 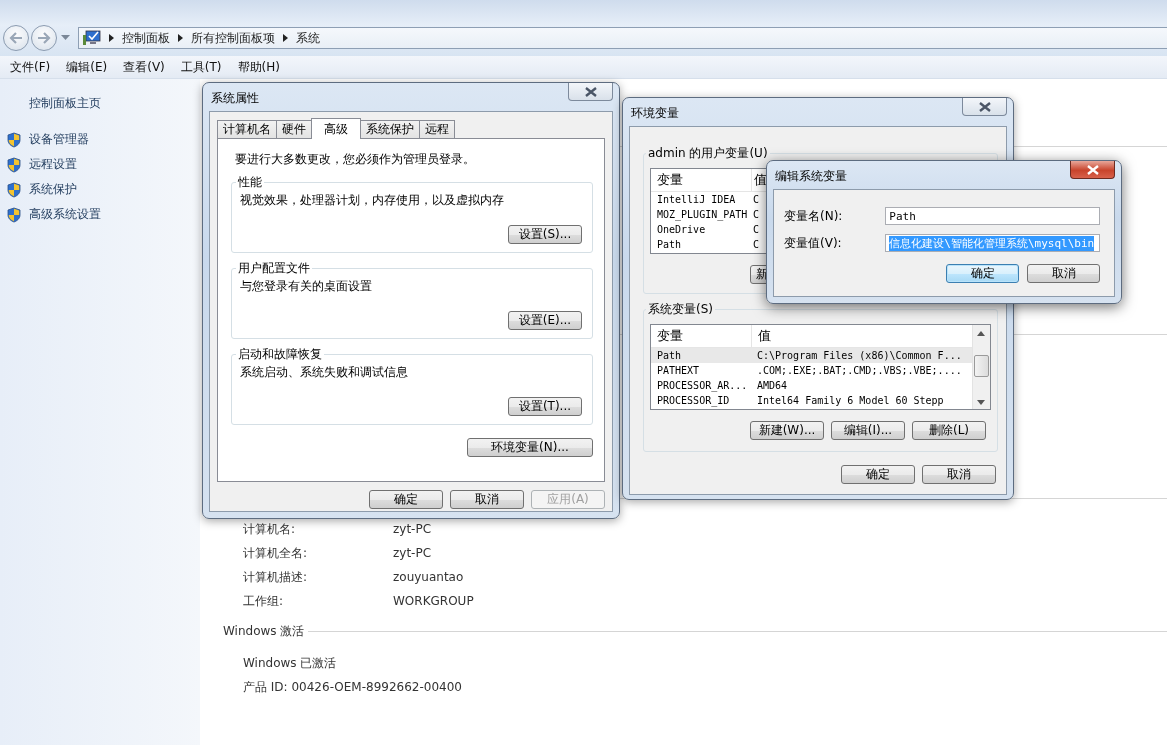 What do you see at coordinates (146, 38) in the screenshot?
I see `breadcrumb-item: 控制面板` at bounding box center [146, 38].